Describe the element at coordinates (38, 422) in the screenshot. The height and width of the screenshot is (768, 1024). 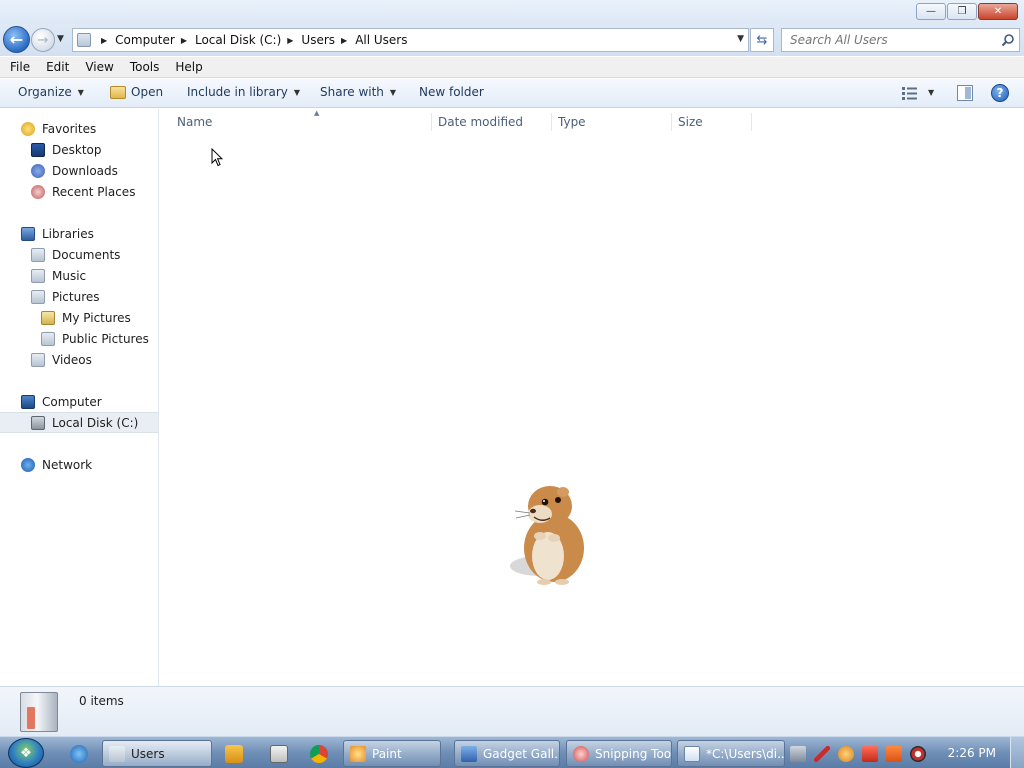
I see `hard-disk-icon` at that location.